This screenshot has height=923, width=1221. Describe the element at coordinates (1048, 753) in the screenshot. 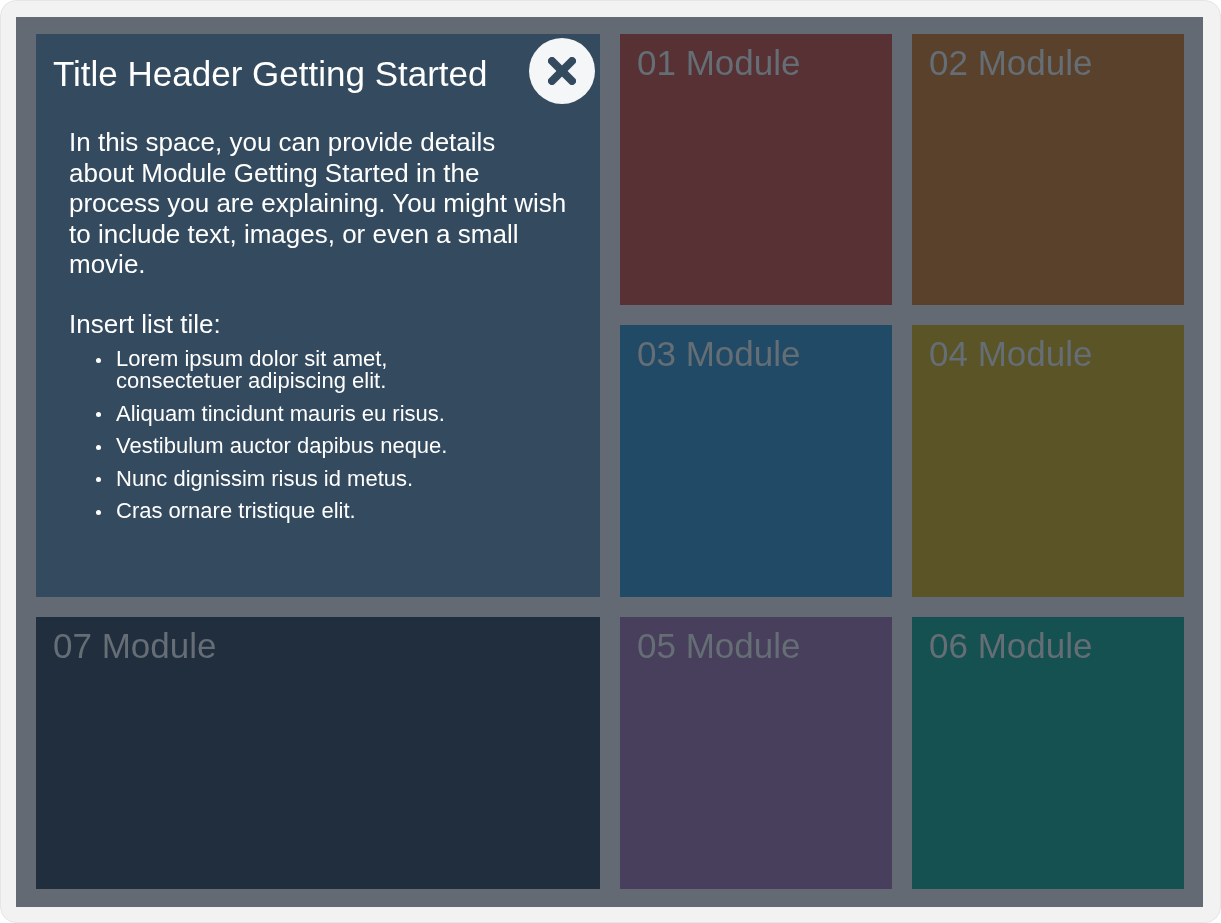

I see `module-tile: 06 Module` at that location.